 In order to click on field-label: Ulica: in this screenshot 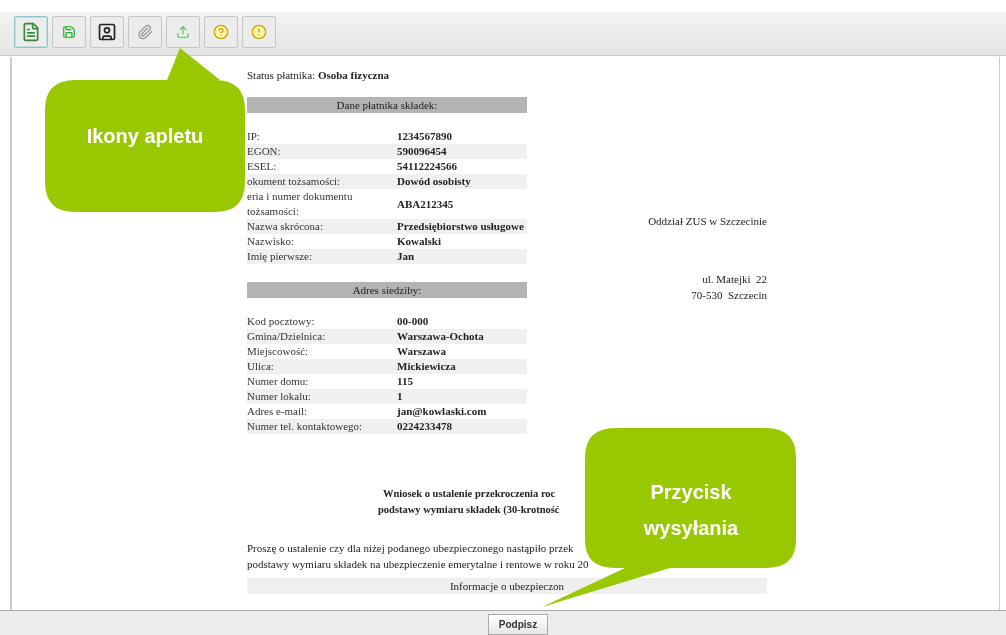, I will do `click(261, 366)`.